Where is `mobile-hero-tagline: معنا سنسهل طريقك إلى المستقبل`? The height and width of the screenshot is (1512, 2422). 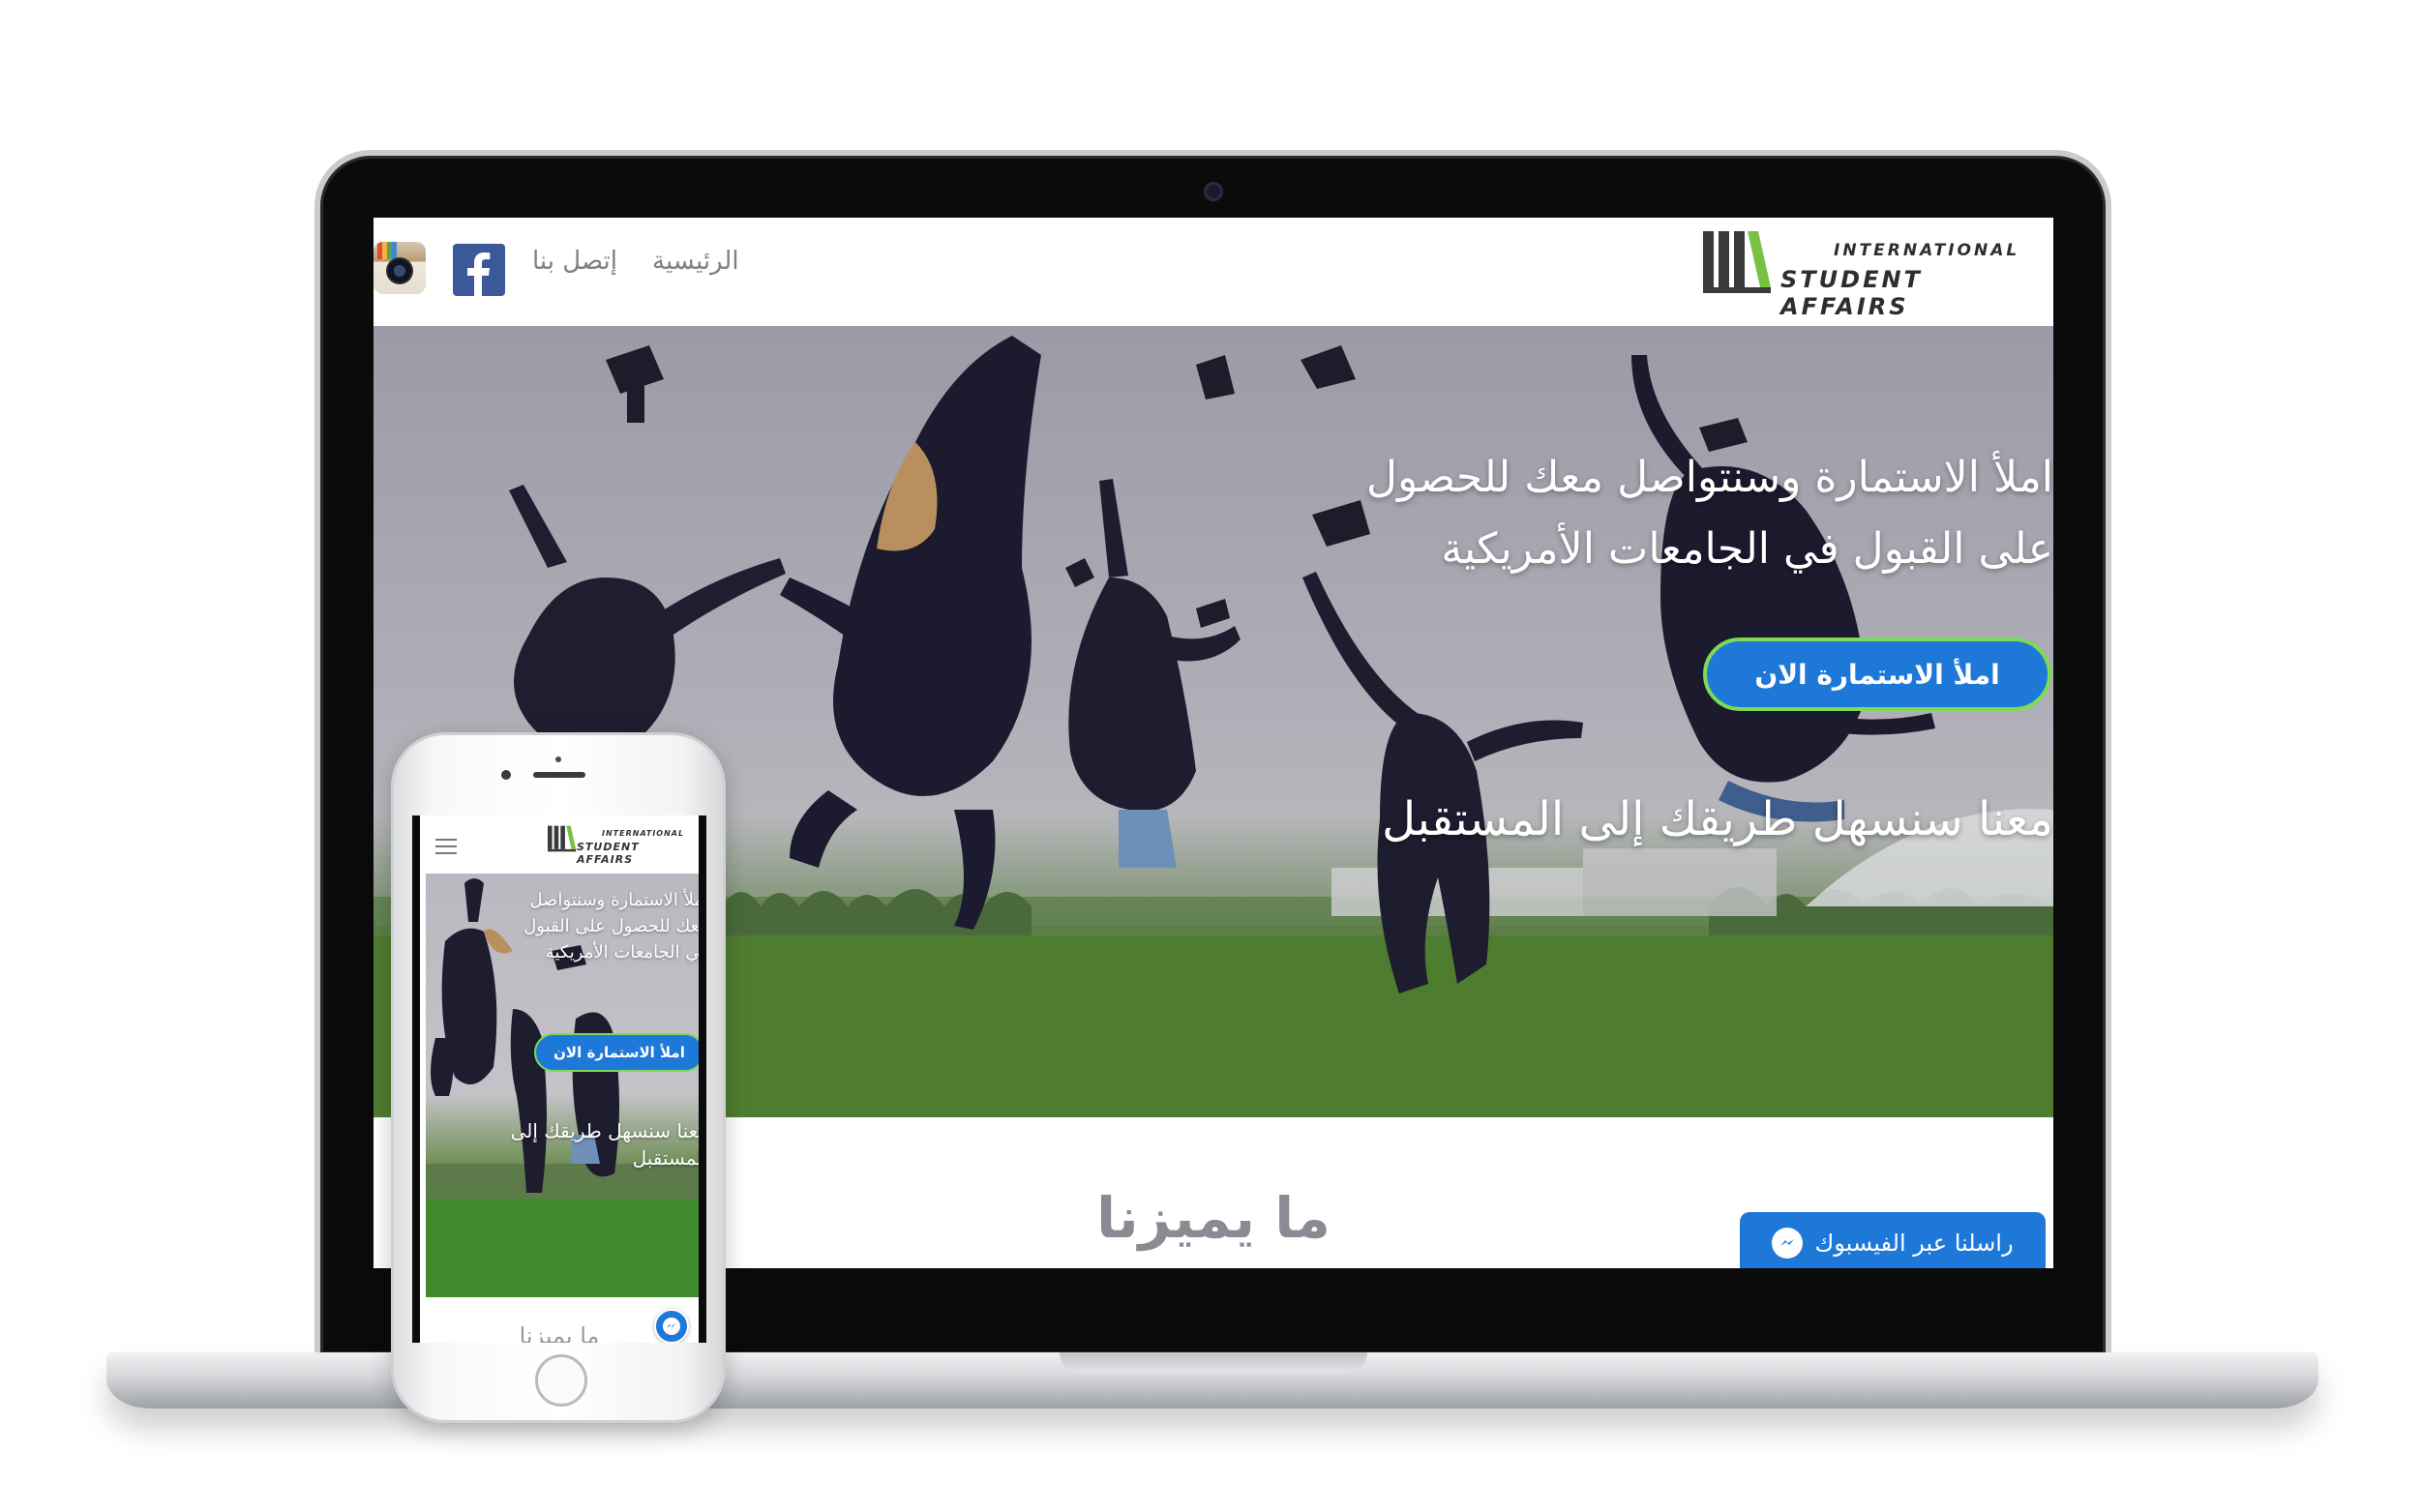
mobile-hero-tagline: معنا سنسهل طريقك إلى المستقبل is located at coordinates (573, 1144).